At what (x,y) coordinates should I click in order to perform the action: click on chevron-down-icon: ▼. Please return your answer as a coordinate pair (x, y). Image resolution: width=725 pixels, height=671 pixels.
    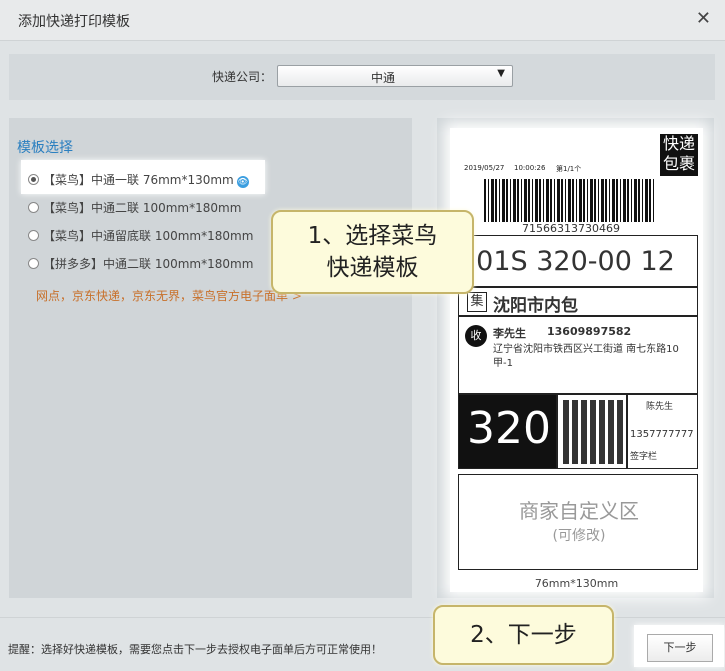
    Looking at the image, I should click on (501, 73).